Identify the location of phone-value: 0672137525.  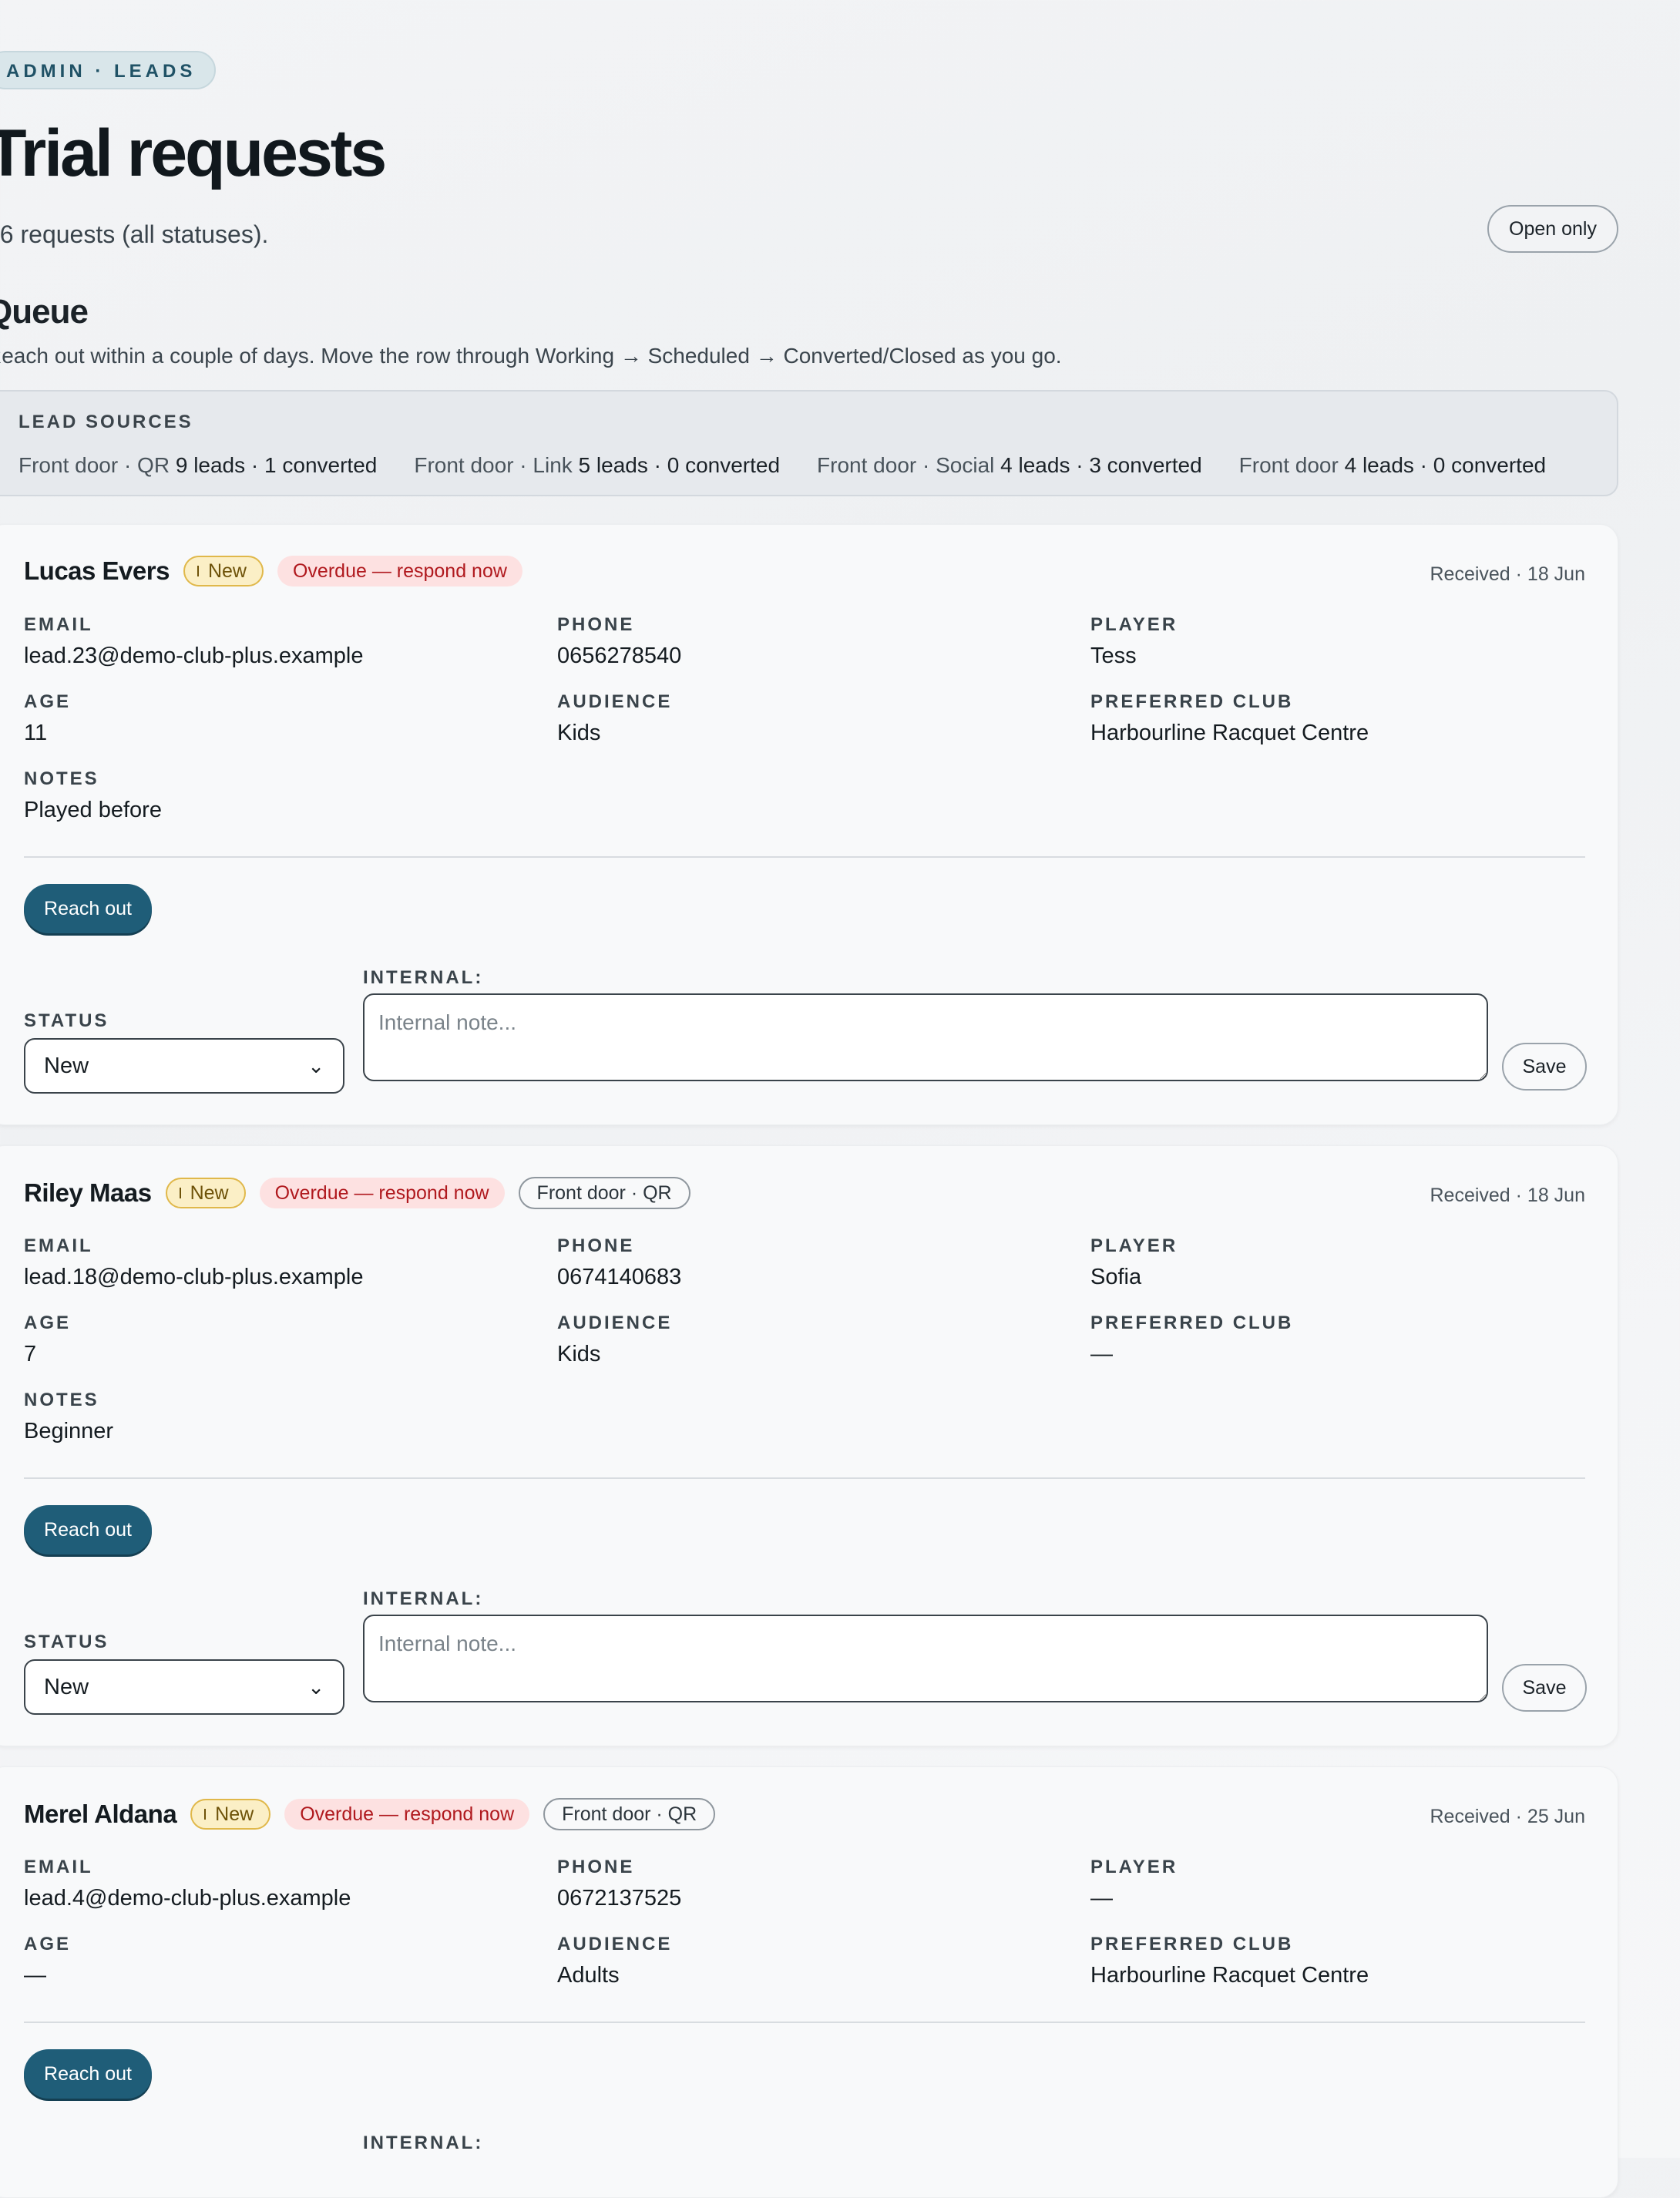
(619, 1898).